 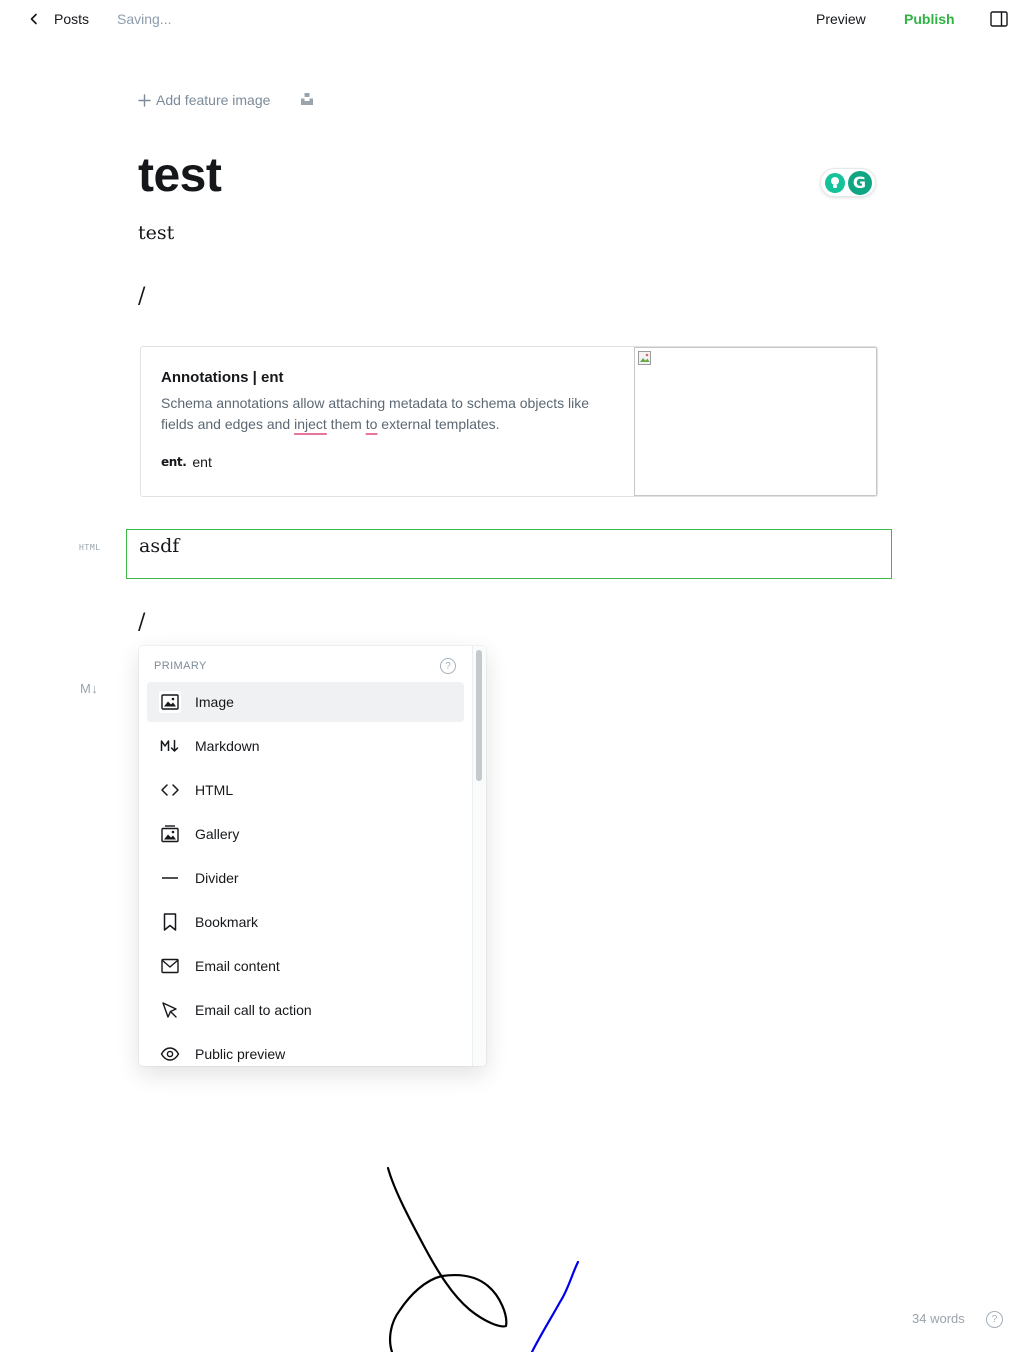 I want to click on publisher-logo-icon: ent., so click(x=174, y=462).